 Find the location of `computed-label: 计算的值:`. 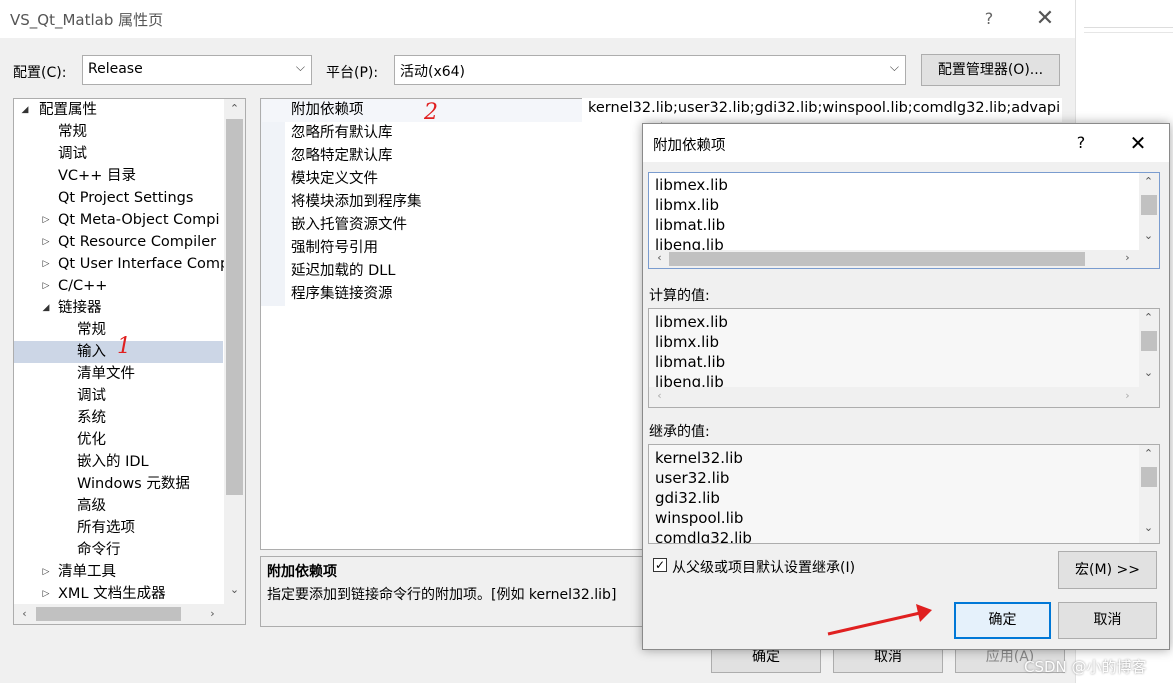

computed-label: 计算的值: is located at coordinates (679, 296).